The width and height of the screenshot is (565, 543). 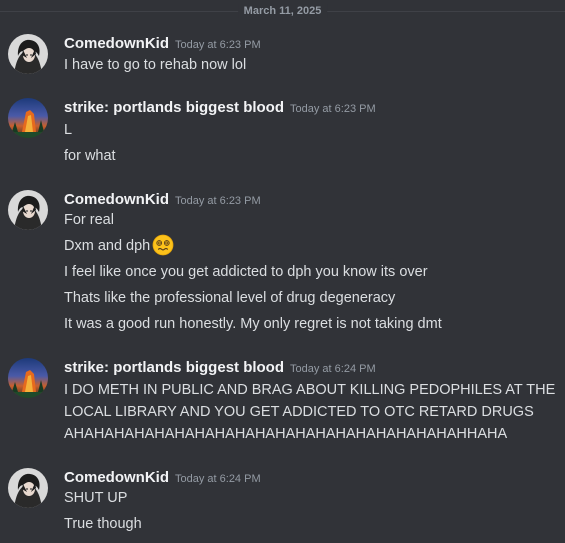 I want to click on date-divider: March 11, 2025, so click(x=282, y=11).